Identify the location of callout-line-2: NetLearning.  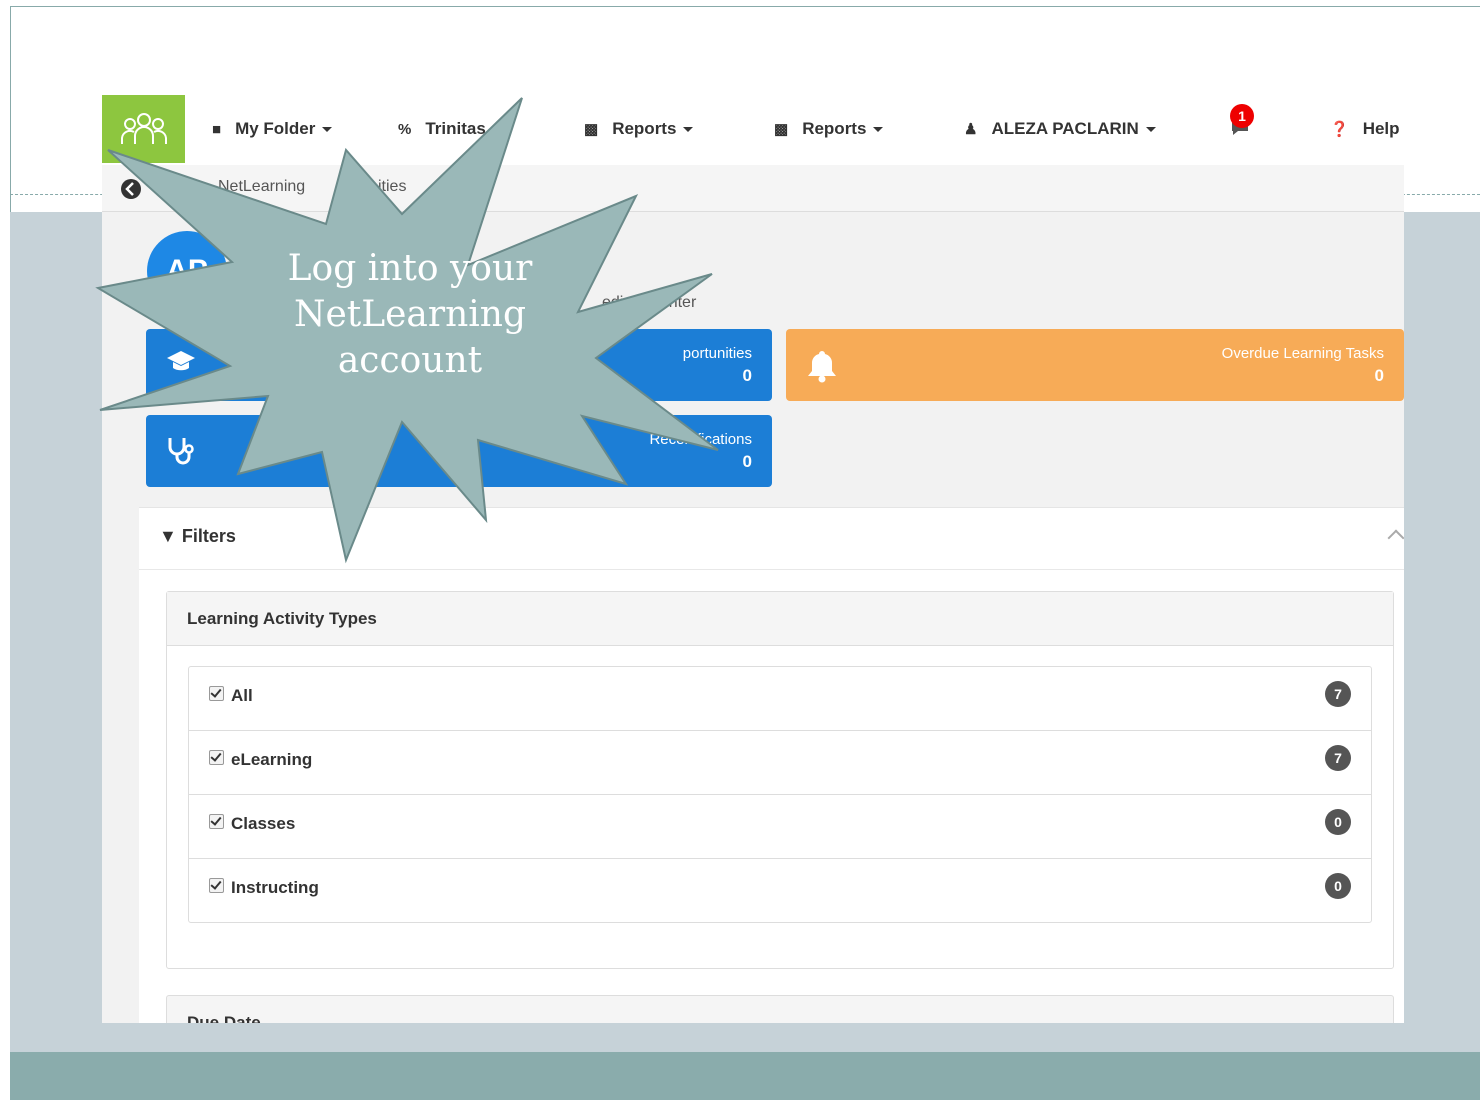
(410, 314).